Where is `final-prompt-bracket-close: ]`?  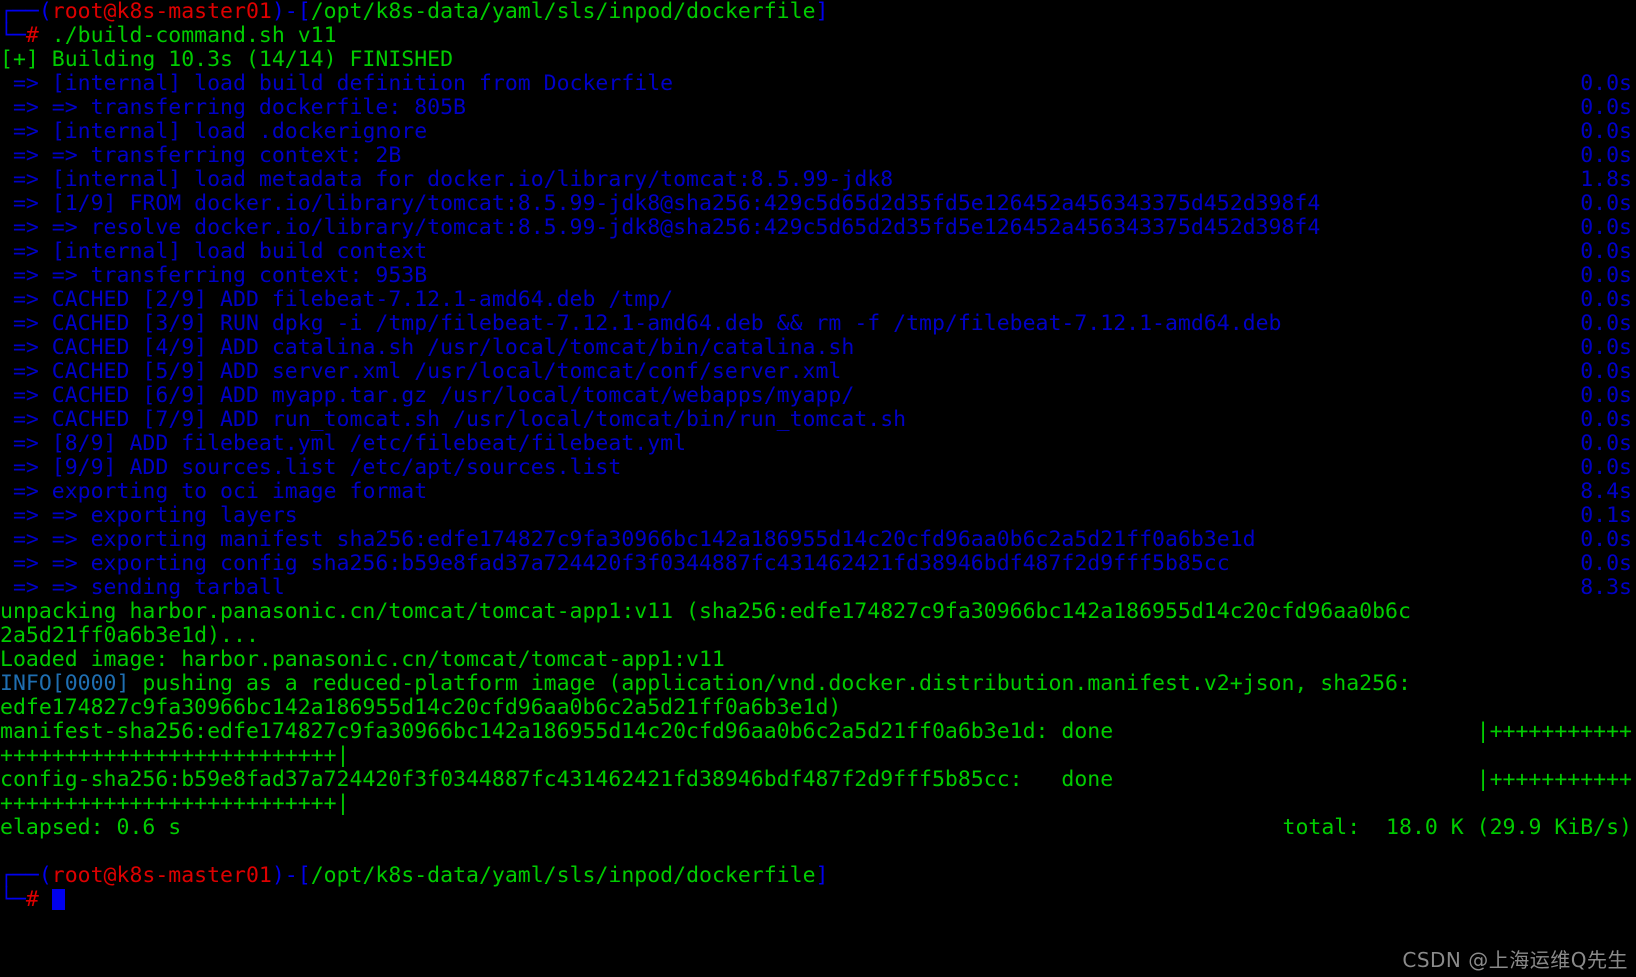 final-prompt-bracket-close: ] is located at coordinates (822, 875).